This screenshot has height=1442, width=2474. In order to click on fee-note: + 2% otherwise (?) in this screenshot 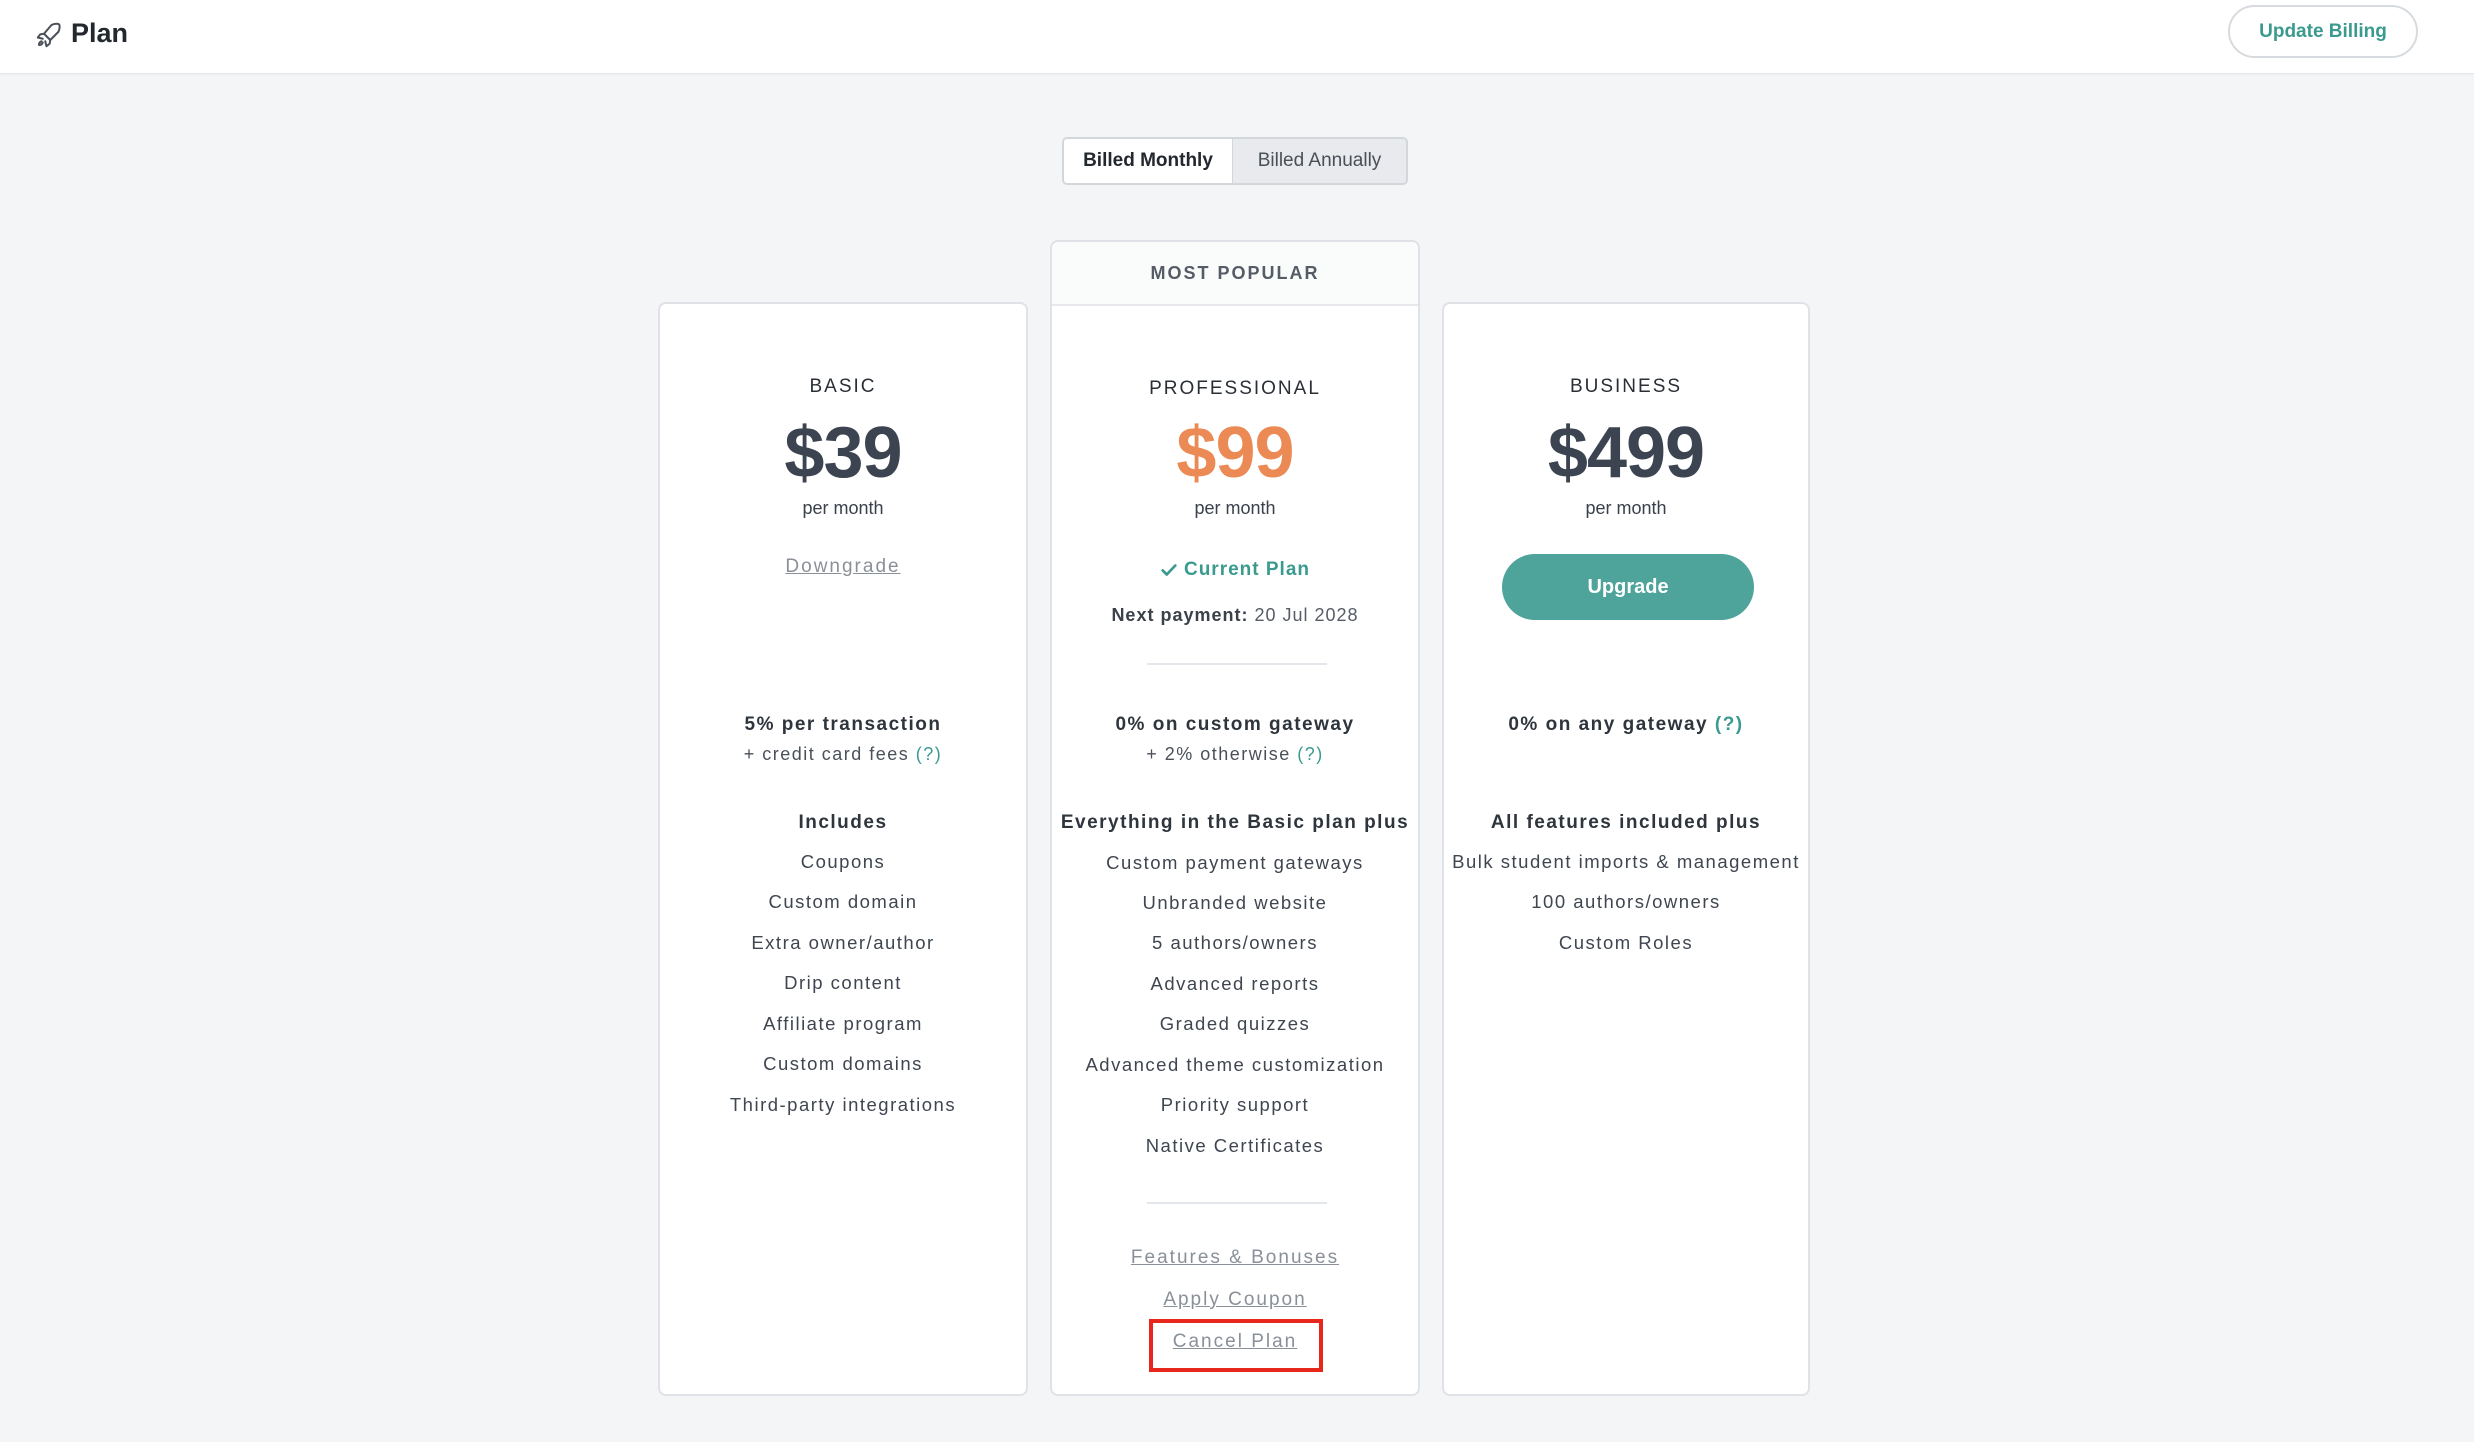, I will do `click(1235, 754)`.